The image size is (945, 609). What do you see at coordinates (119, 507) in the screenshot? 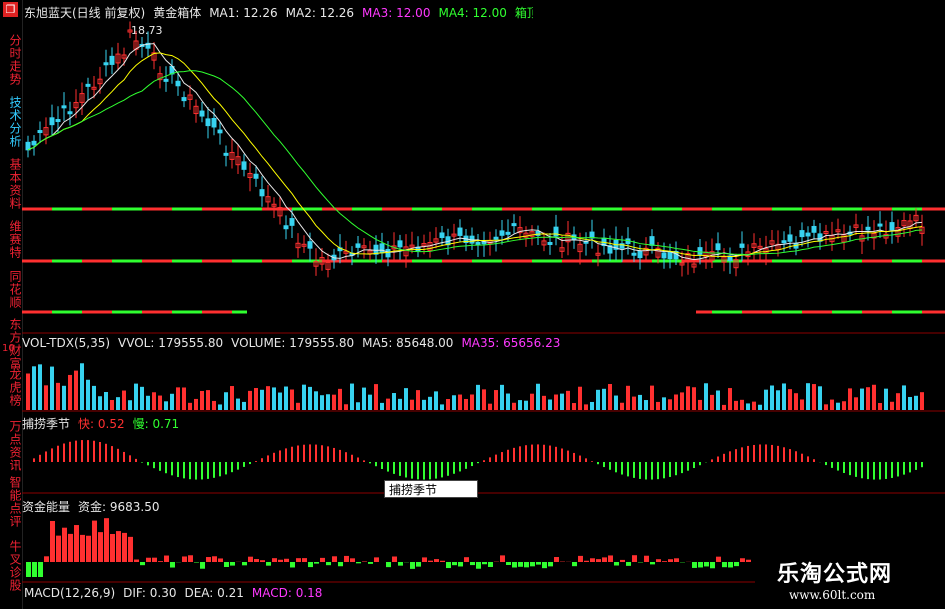
I see `fund-value: 资金: 9683.50` at bounding box center [119, 507].